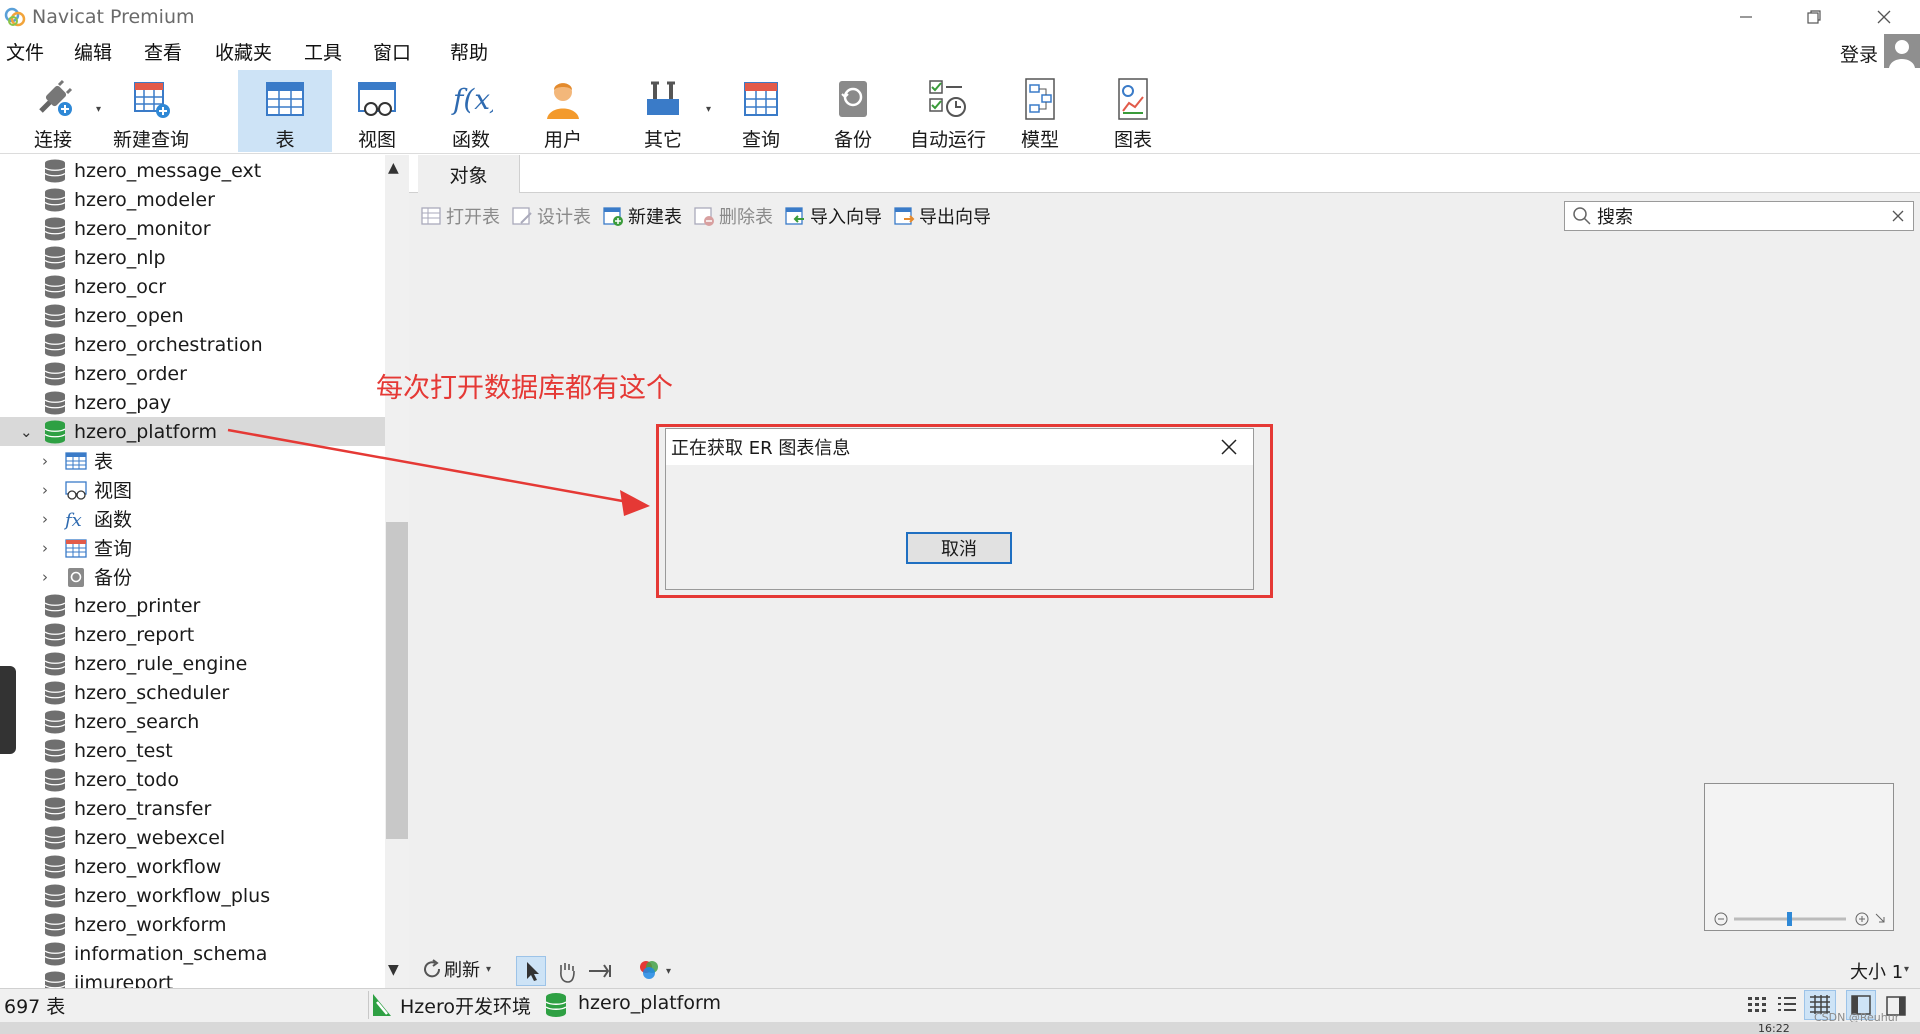 The height and width of the screenshot is (1034, 1920). Describe the element at coordinates (192, 750) in the screenshot. I see `tree-item-database: hzero_test` at that location.